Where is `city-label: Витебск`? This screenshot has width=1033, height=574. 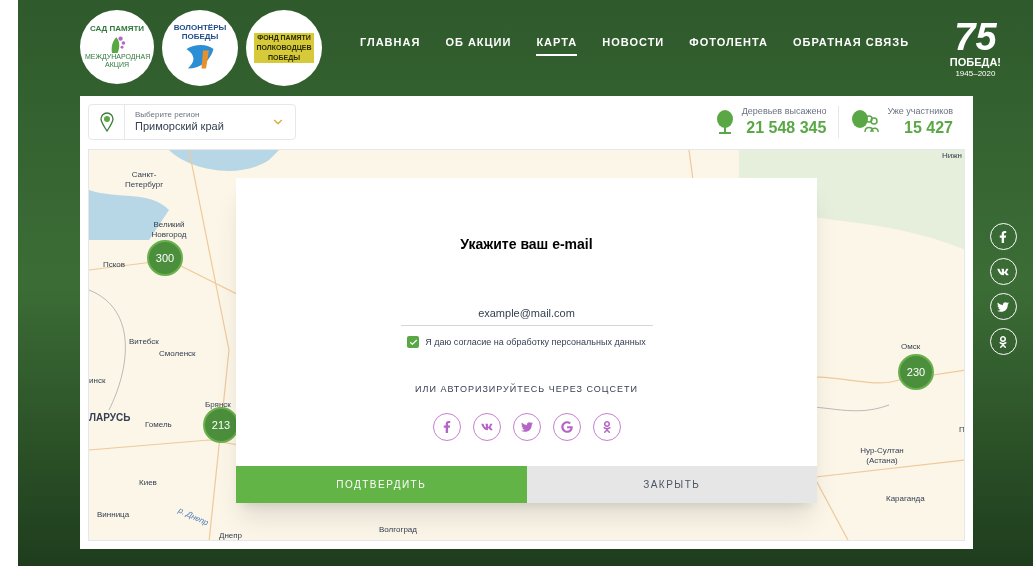
city-label: Витебск is located at coordinates (144, 342).